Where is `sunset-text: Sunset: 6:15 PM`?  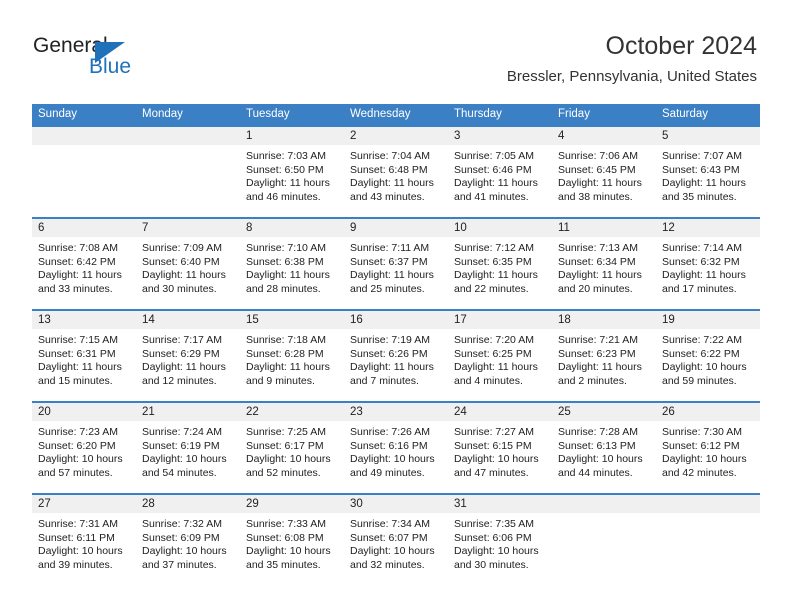
sunset-text: Sunset: 6:15 PM is located at coordinates (493, 445).